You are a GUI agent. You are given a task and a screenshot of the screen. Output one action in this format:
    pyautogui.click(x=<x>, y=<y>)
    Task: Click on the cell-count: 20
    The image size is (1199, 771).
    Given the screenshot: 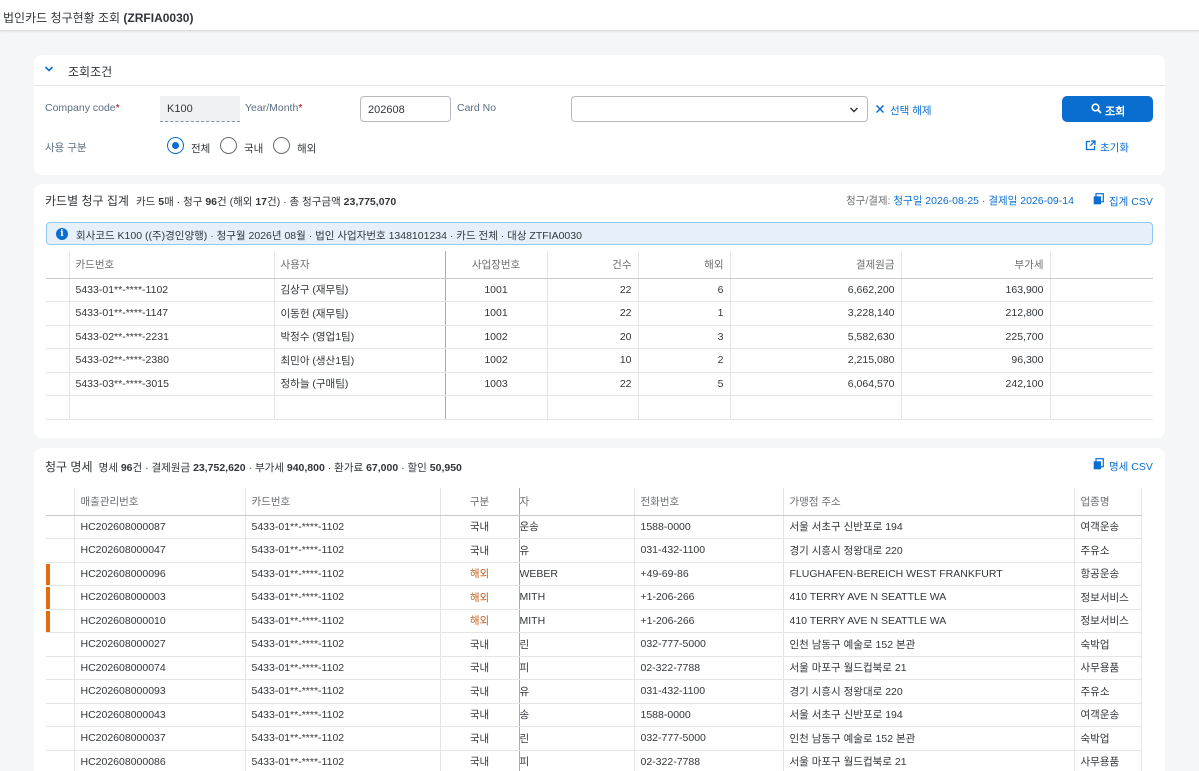 What is the action you would take?
    pyautogui.click(x=593, y=337)
    